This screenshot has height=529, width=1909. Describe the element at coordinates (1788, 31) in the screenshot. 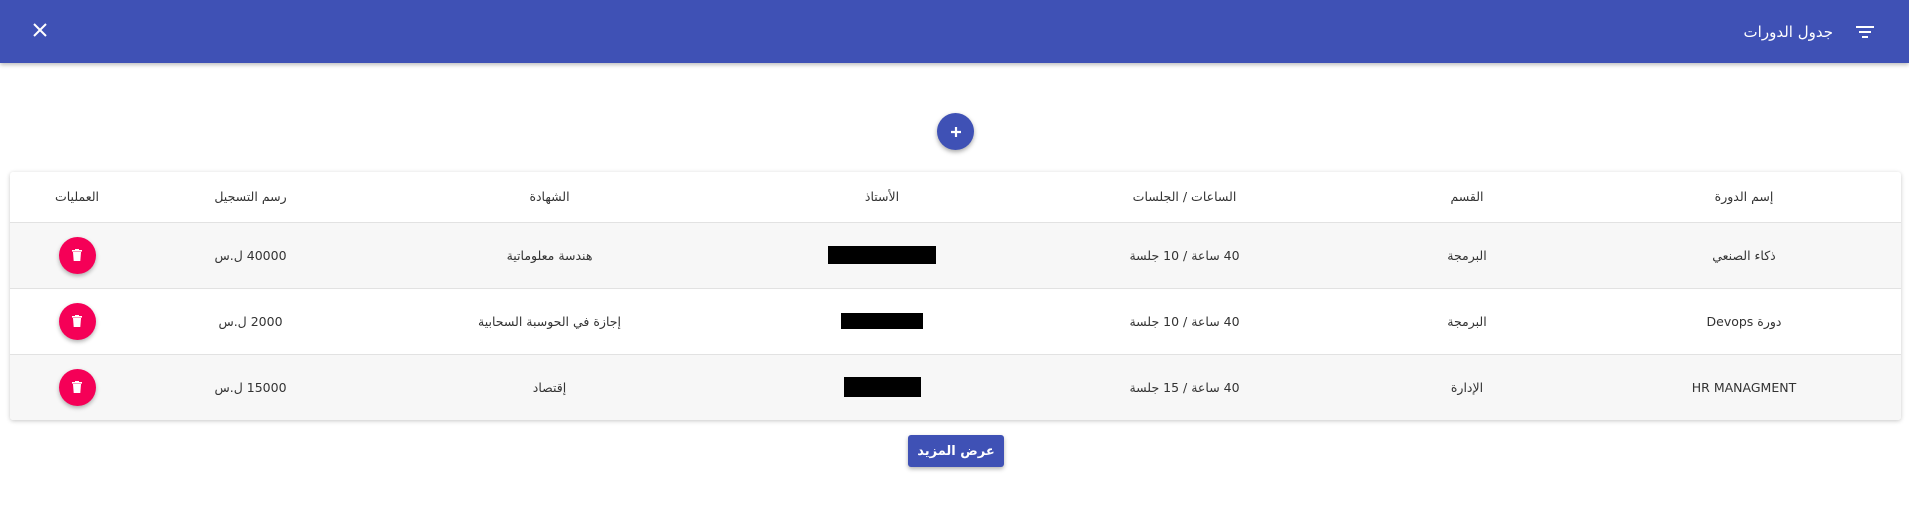

I see `page-title: جدول الدورات` at that location.